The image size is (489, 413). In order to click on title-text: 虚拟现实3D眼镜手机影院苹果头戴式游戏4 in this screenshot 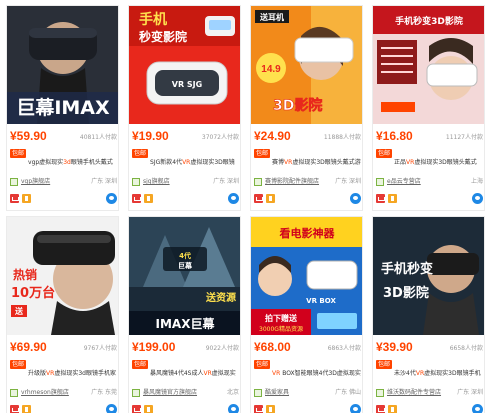, I will do `click(452, 373)`.